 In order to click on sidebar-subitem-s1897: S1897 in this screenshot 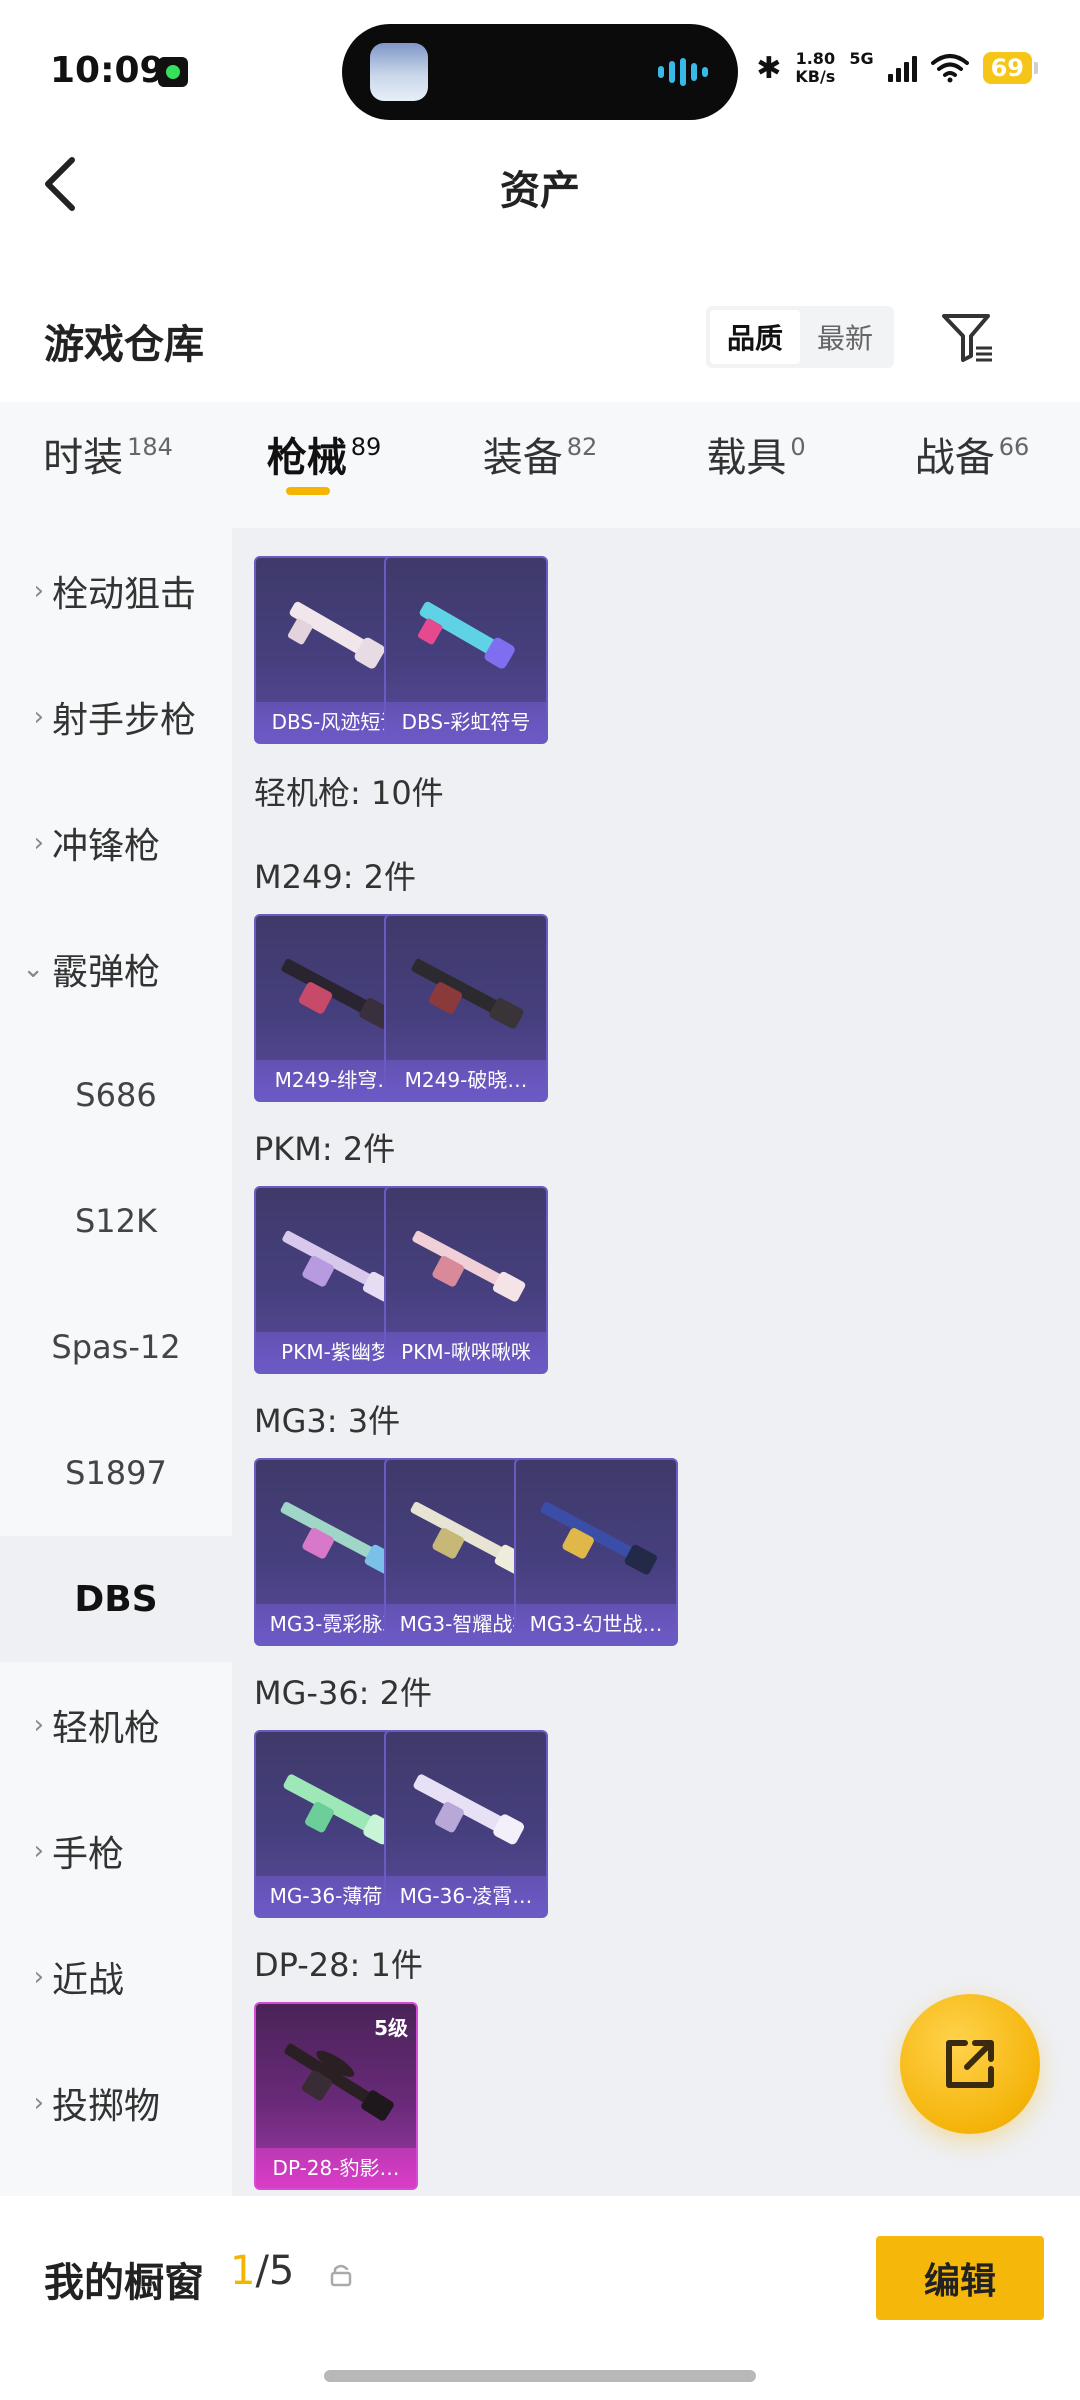, I will do `click(116, 1473)`.